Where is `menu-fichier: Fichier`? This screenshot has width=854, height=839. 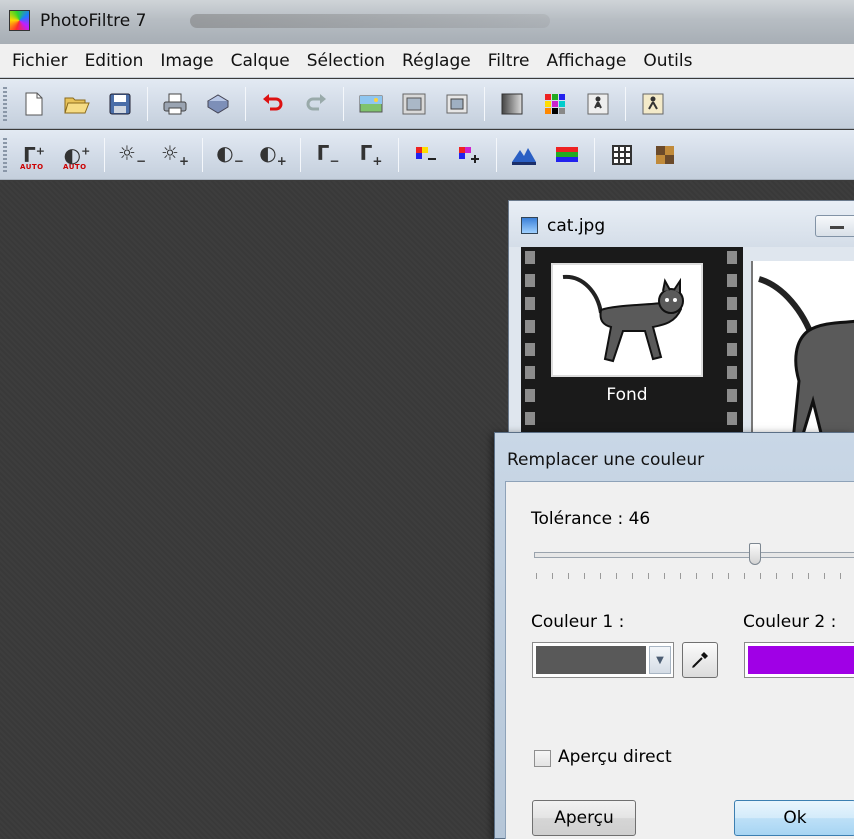
menu-fichier: Fichier is located at coordinates (40, 61).